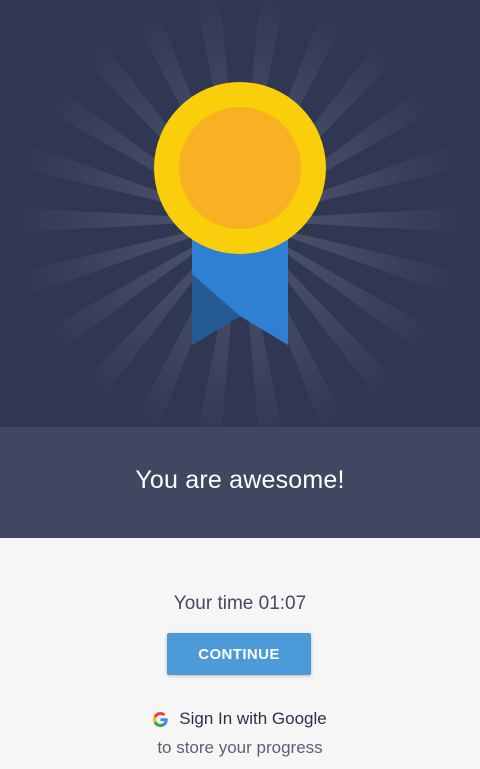 The image size is (480, 769). I want to click on time-result: Your time 01:07, so click(240, 603).